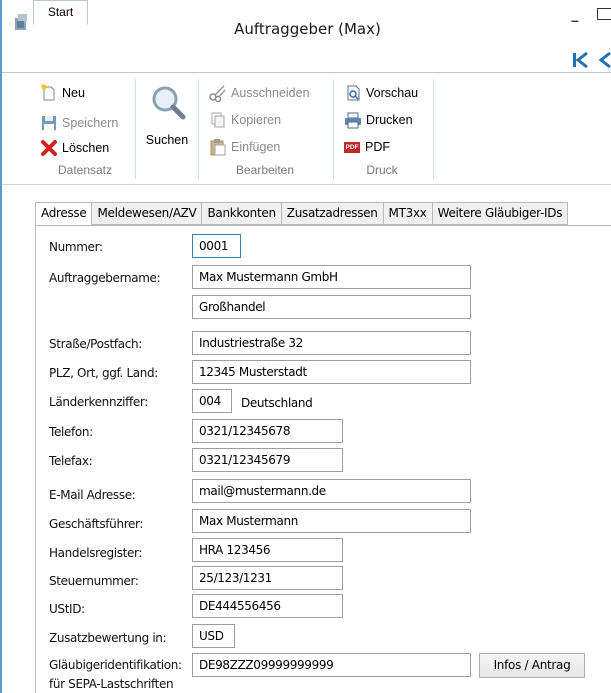  Describe the element at coordinates (92, 495) in the screenshot. I see `email-label: E-Mail Adresse:` at that location.